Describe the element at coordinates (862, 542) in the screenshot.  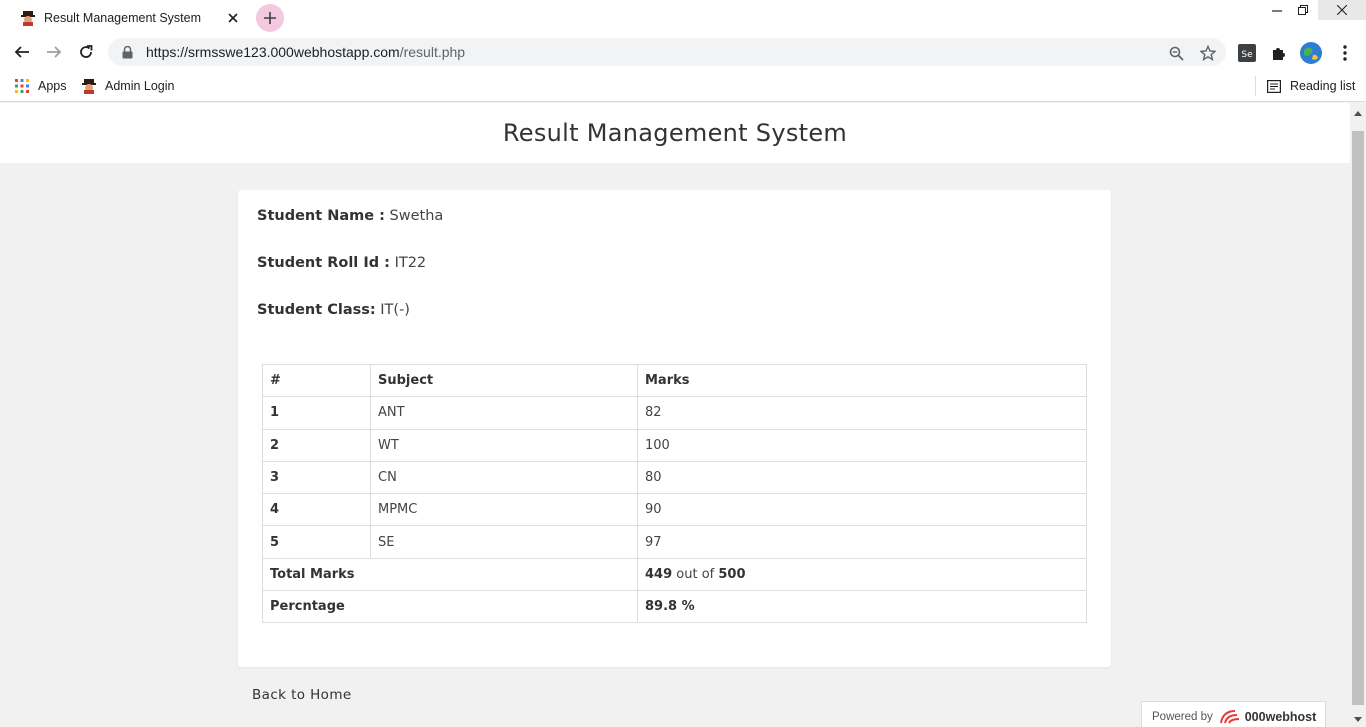
I see `marks-cell: 97` at that location.